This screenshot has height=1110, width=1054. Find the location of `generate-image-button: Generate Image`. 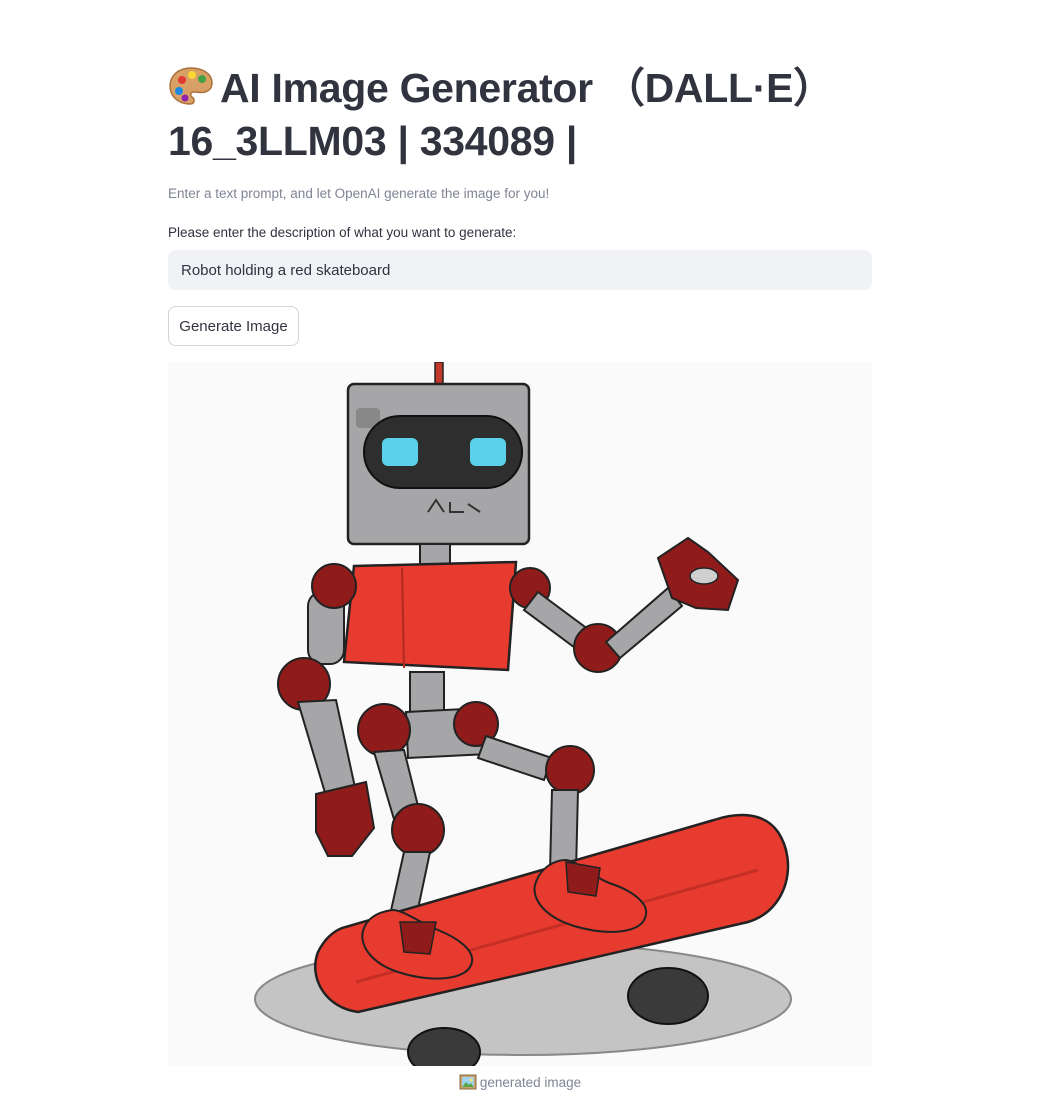

generate-image-button: Generate Image is located at coordinates (233, 326).